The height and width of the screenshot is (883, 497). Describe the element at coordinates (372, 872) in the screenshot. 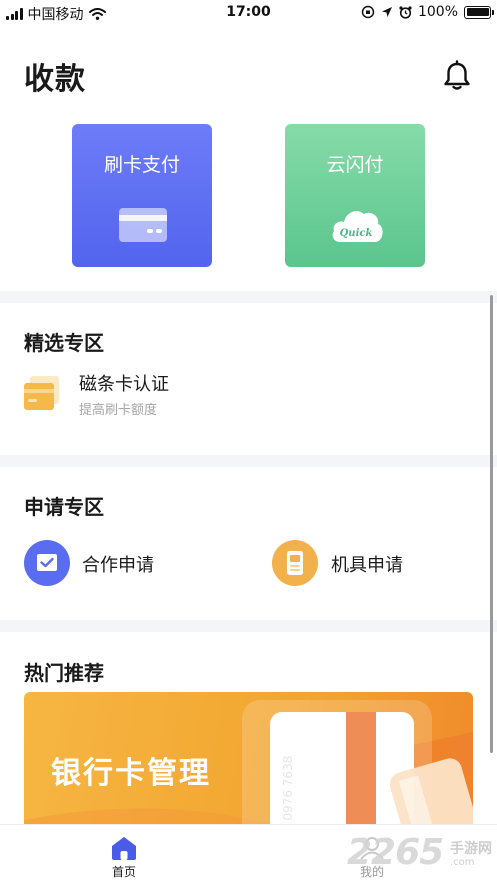

I see `tab-mine-label: 我的` at that location.